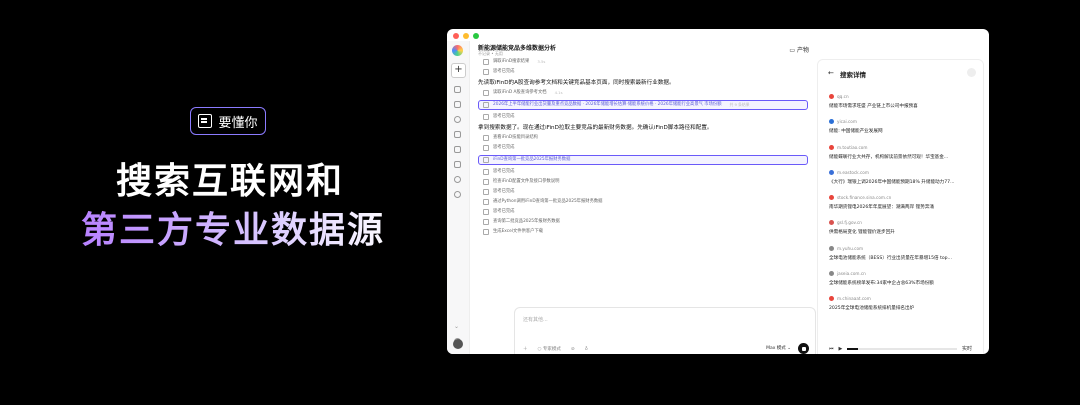 Image resolution: width=1080 pixels, height=405 pixels. I want to click on artifact-button: ▭ 产物, so click(799, 49).